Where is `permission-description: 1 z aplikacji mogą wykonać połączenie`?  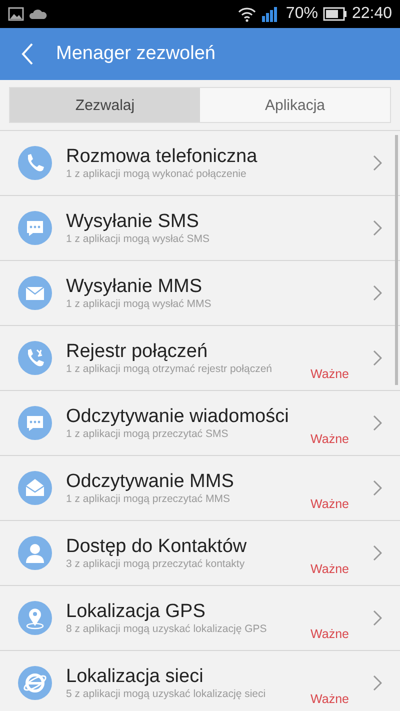
permission-description: 1 z aplikacji mogą wykonać połączenie is located at coordinates (156, 174).